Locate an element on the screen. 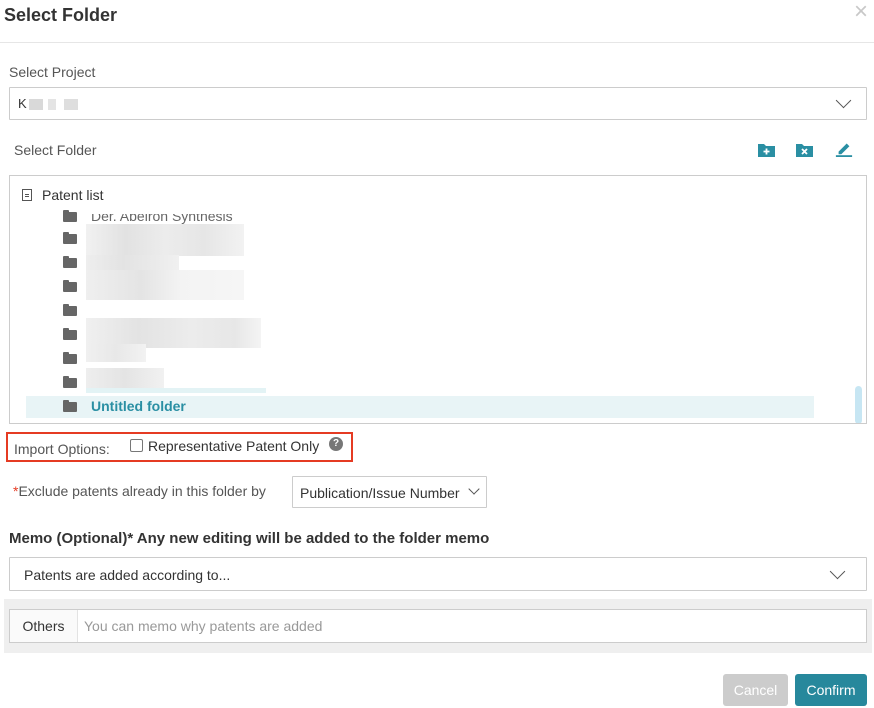  select-project-label: Select Project is located at coordinates (52, 72).